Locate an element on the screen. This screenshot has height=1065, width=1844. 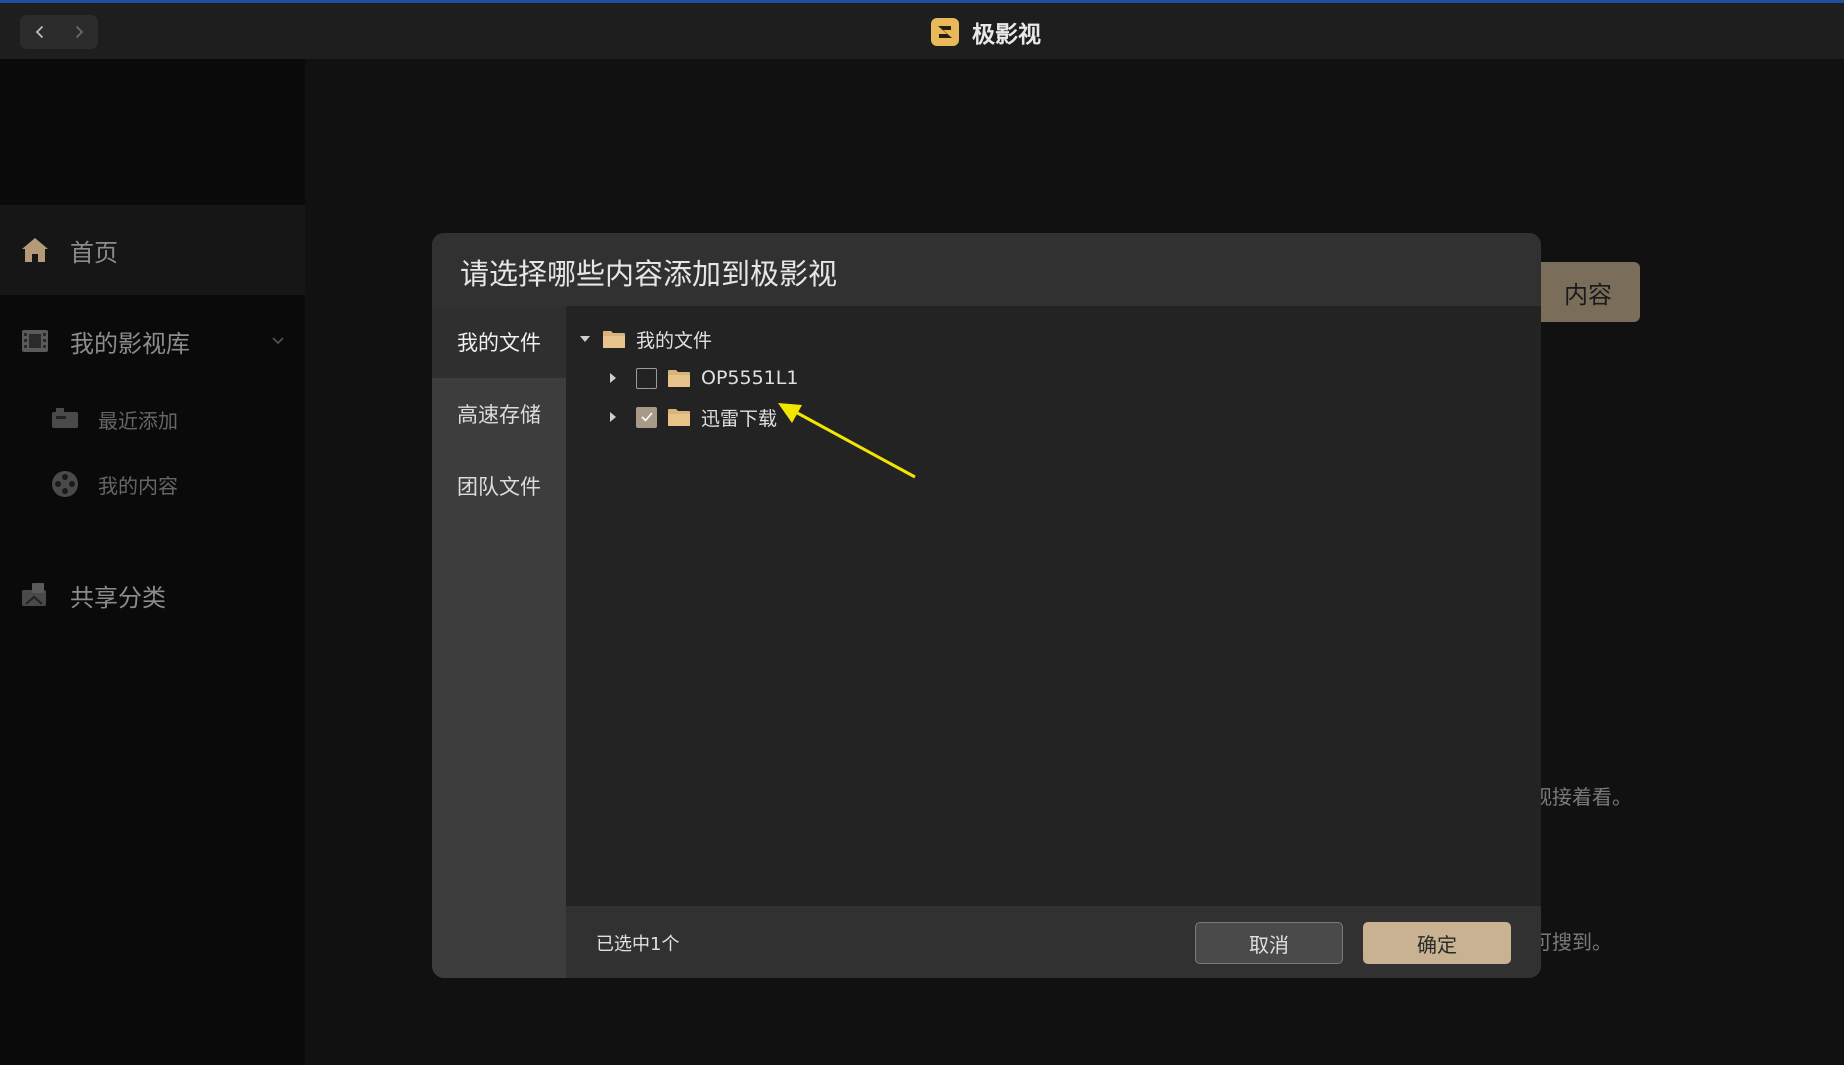
back-button is located at coordinates (39, 32).